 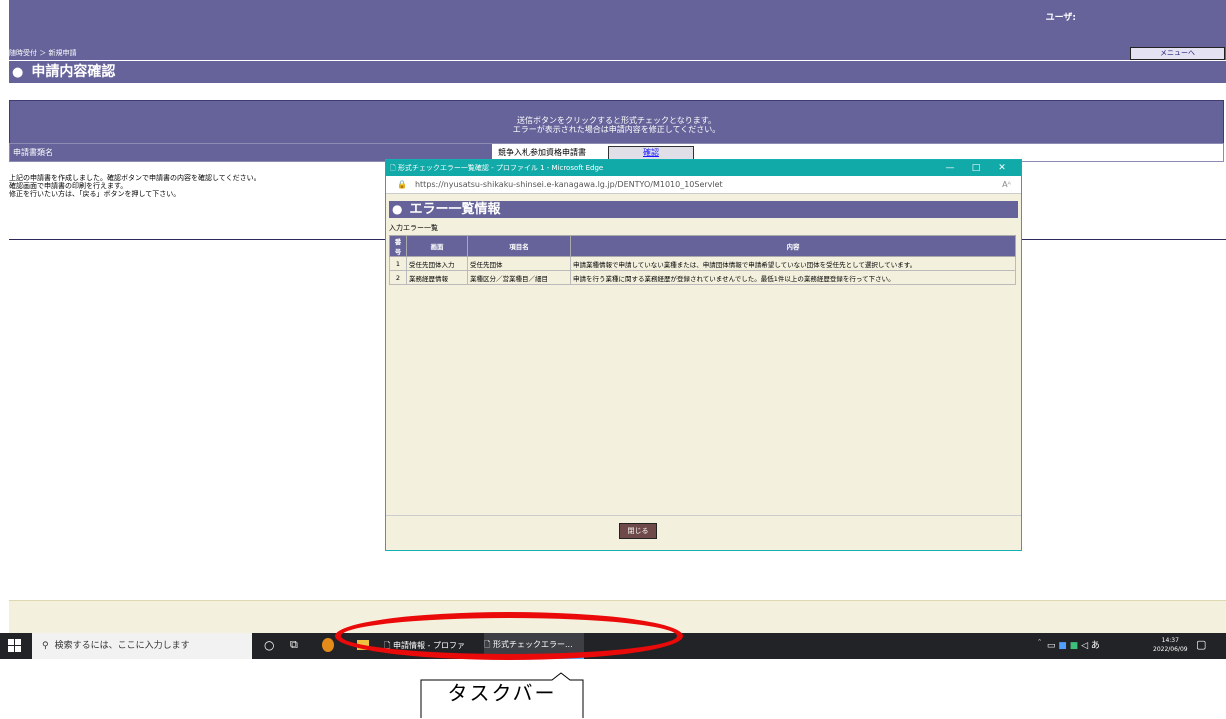 I want to click on instruction-line: 確認画面で申請書の印刷を行えます。, so click(x=68, y=186).